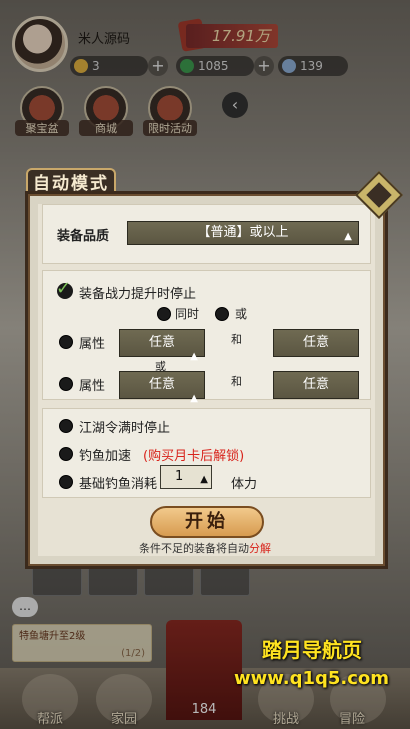 Image resolution: width=410 pixels, height=729 pixels. Describe the element at coordinates (92, 344) in the screenshot. I see `attr1-label: 属性` at that location.